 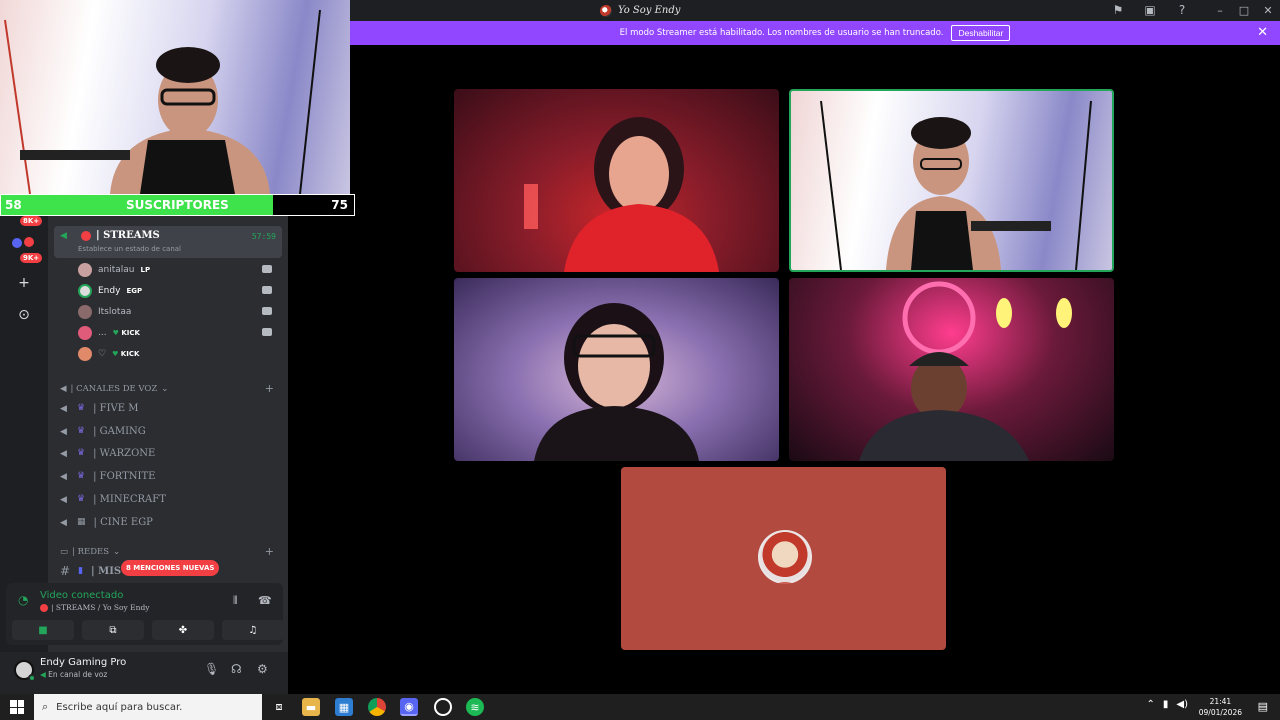 I want to click on subscriber-goal-label: SUSCRIPTORES, so click(x=177, y=205).